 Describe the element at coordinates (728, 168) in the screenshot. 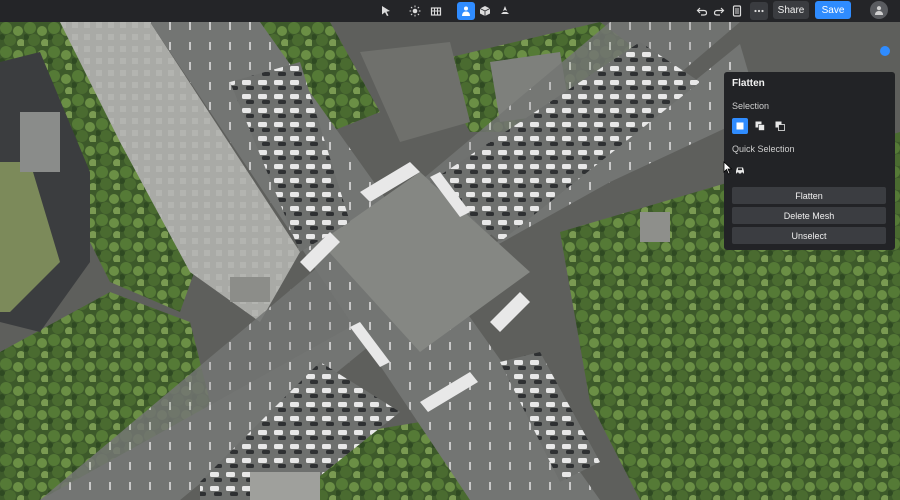

I see `mouse-cursor-icon` at that location.